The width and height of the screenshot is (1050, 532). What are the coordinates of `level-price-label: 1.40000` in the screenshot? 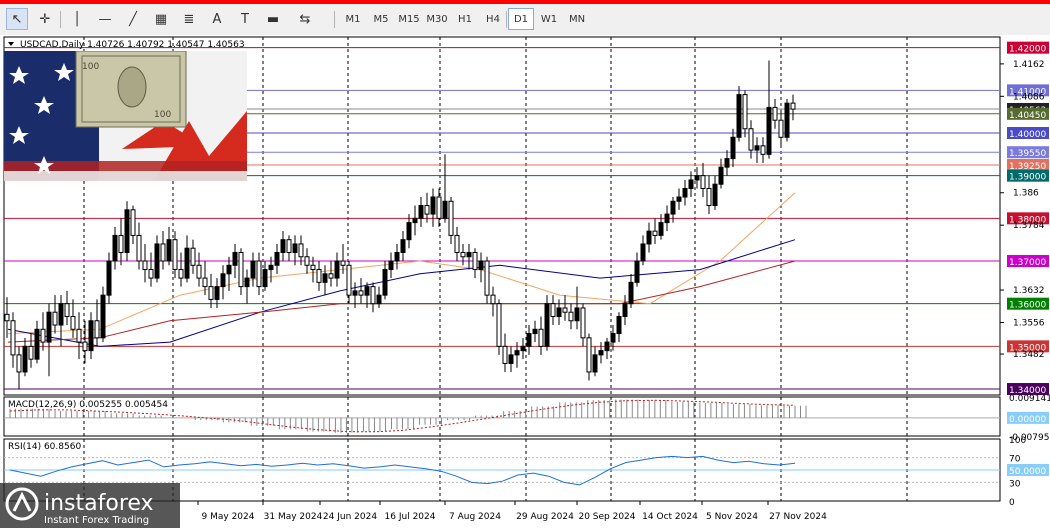 It's located at (1027, 135).